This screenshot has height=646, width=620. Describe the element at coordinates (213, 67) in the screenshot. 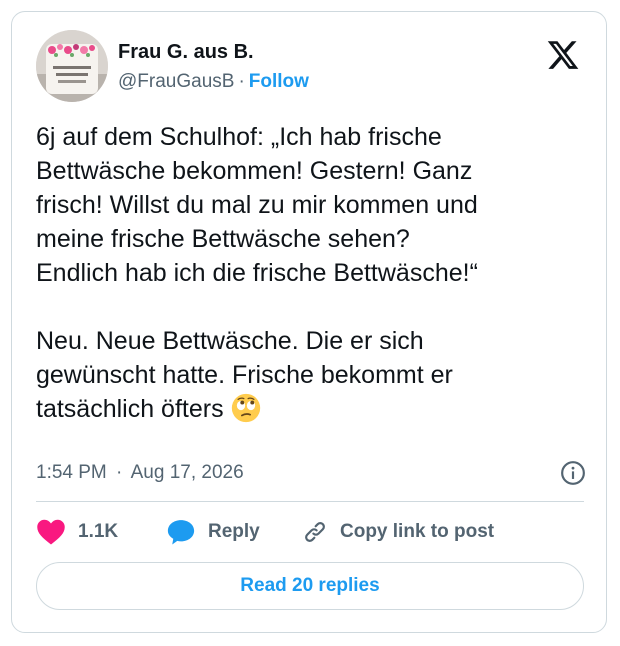

I see `user-info: Frau G. aus B. @FrauGausB · Follow` at that location.